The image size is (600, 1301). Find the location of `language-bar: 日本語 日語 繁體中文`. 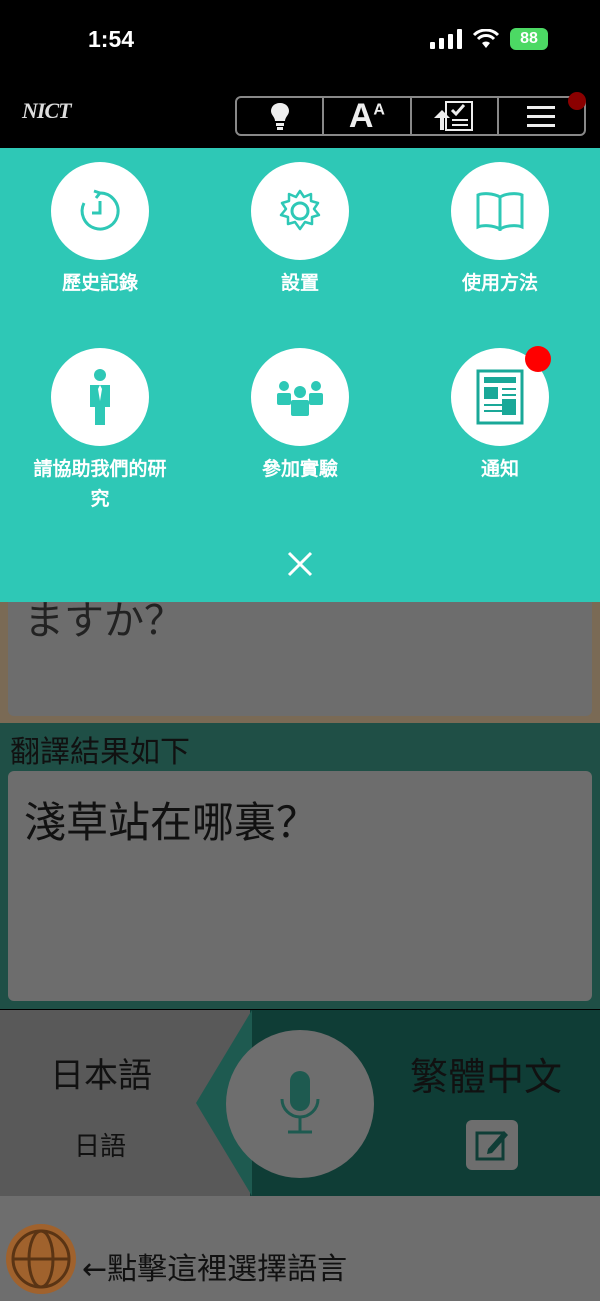

language-bar: 日本語 日語 繁體中文 is located at coordinates (300, 1103).